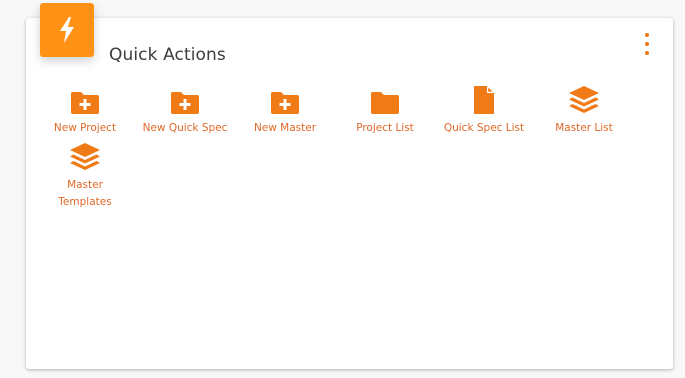 Image resolution: width=685 pixels, height=378 pixels. I want to click on bolt-icon, so click(67, 30).